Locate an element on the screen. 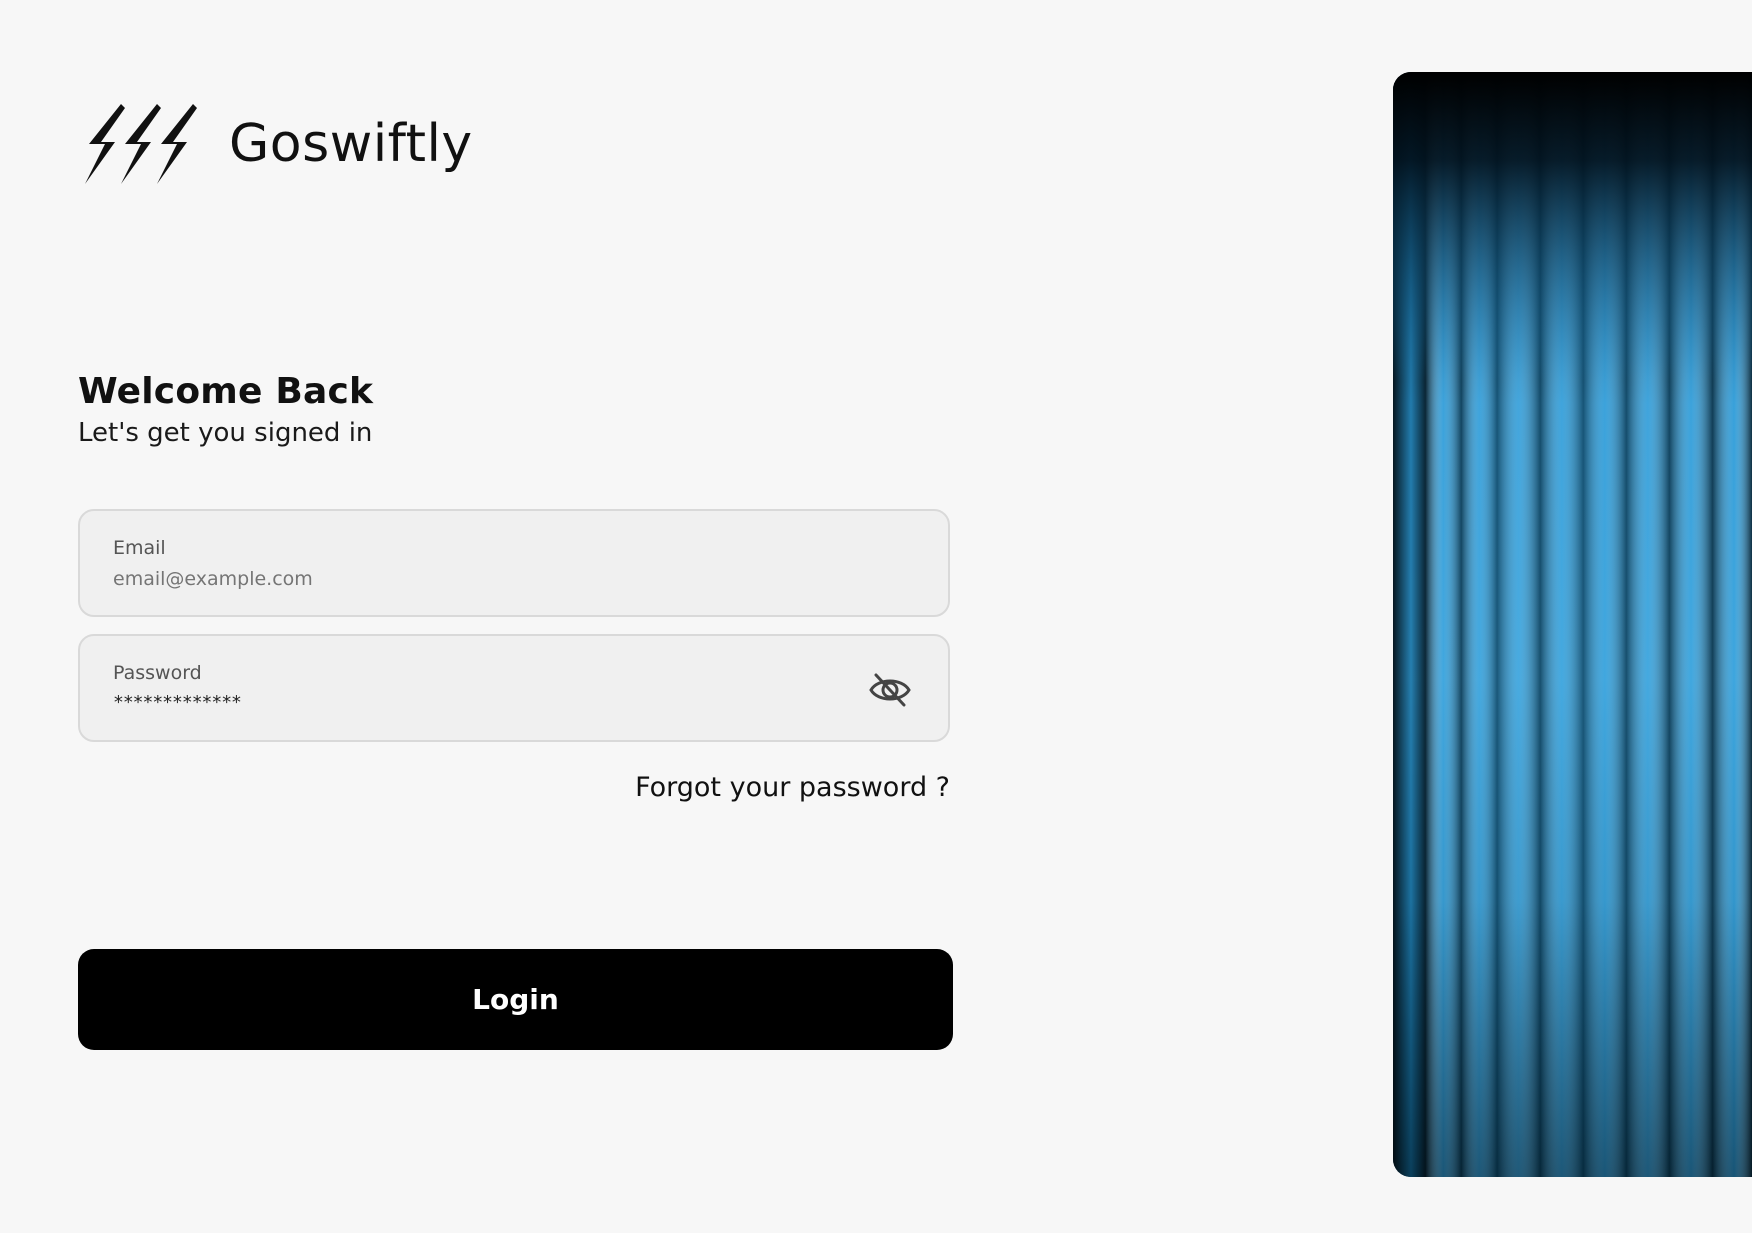  lightning-bolts-icon is located at coordinates (141, 144).